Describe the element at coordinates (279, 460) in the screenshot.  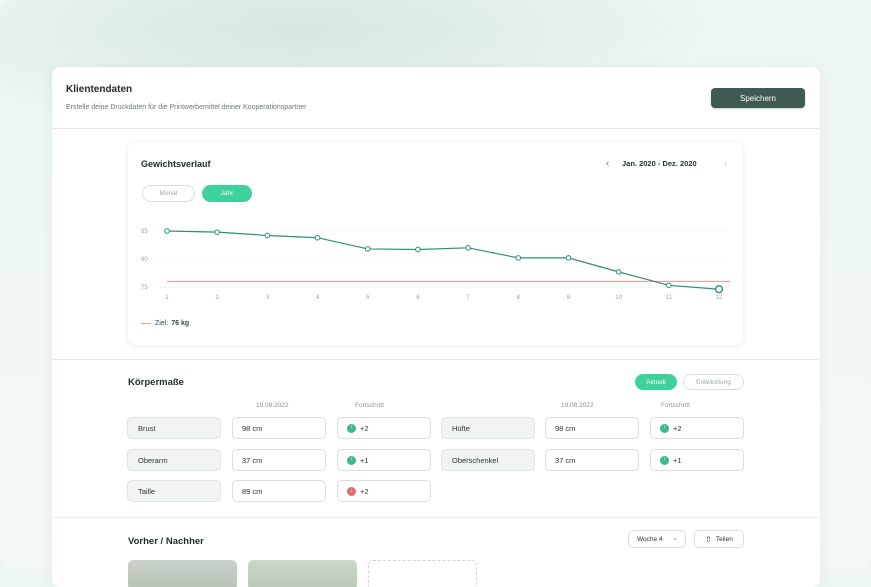
I see `measure-value-oberarm: 37 cm` at that location.